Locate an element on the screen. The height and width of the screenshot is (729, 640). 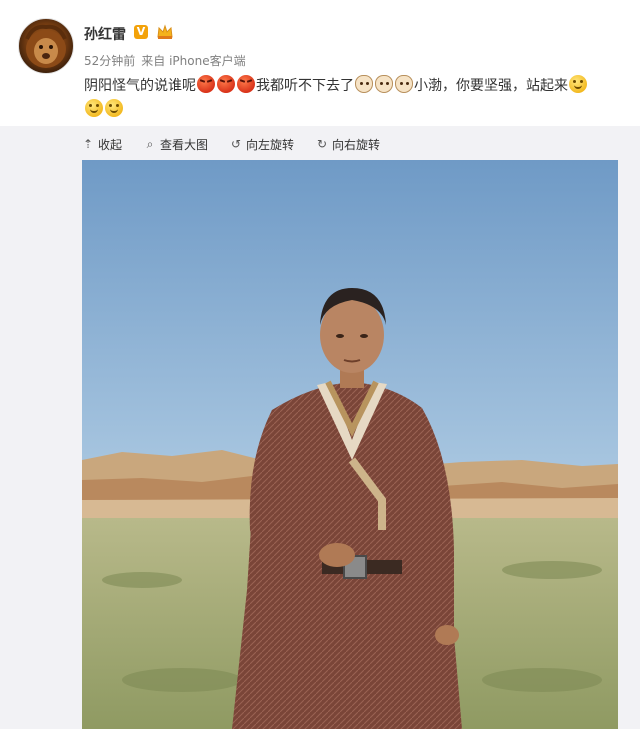
post-meta: 52分钟前 来自 iPhone客户端 is located at coordinates (165, 60).